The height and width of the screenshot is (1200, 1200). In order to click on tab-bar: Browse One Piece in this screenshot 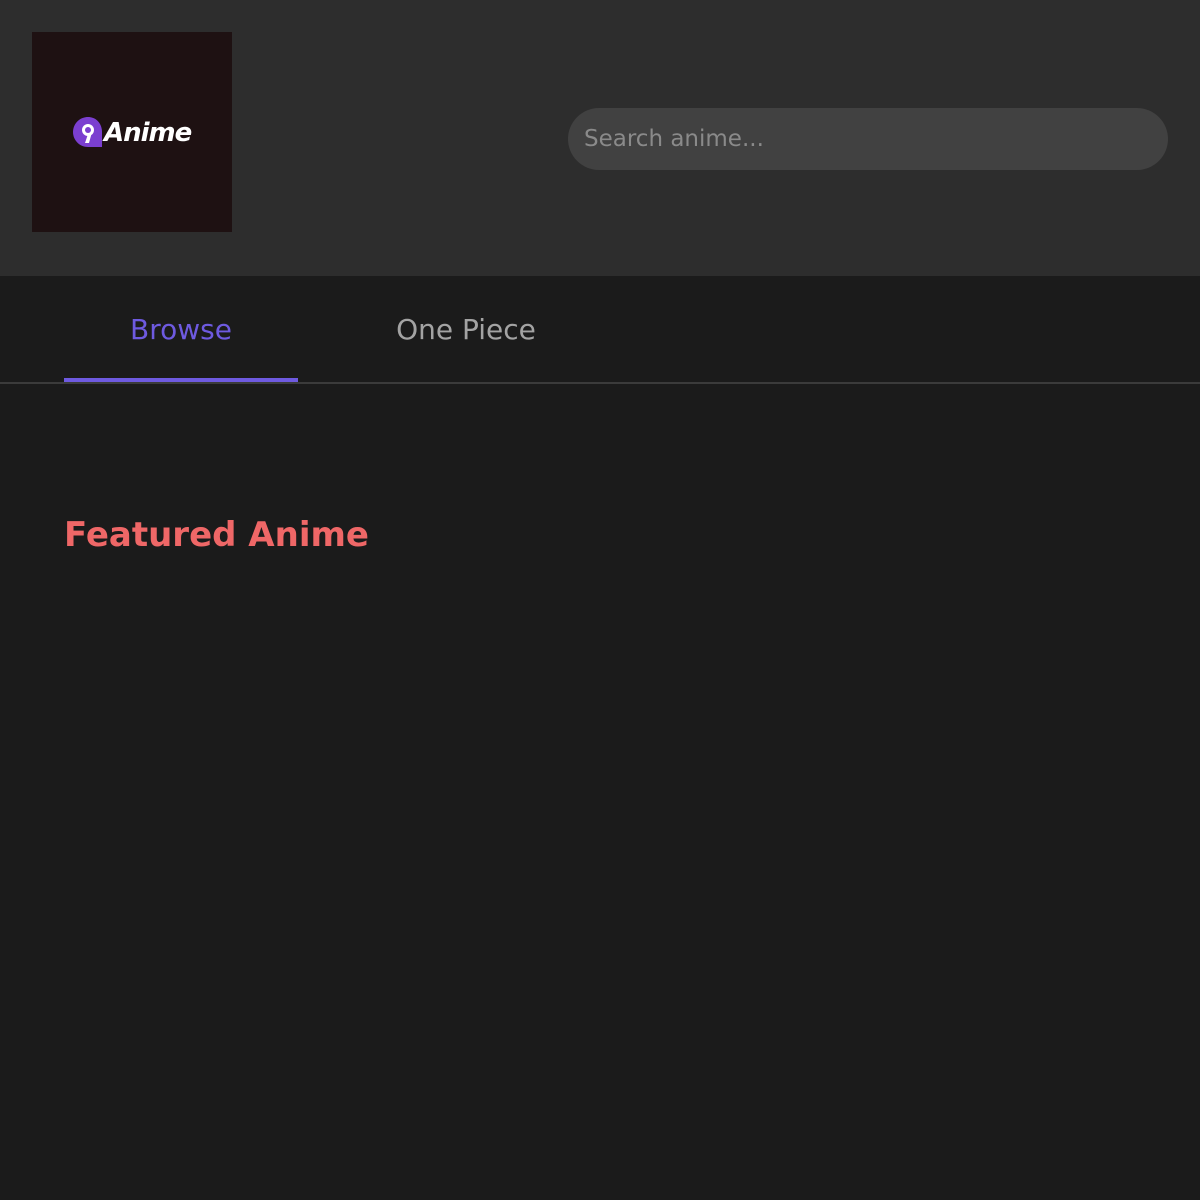, I will do `click(600, 330)`.